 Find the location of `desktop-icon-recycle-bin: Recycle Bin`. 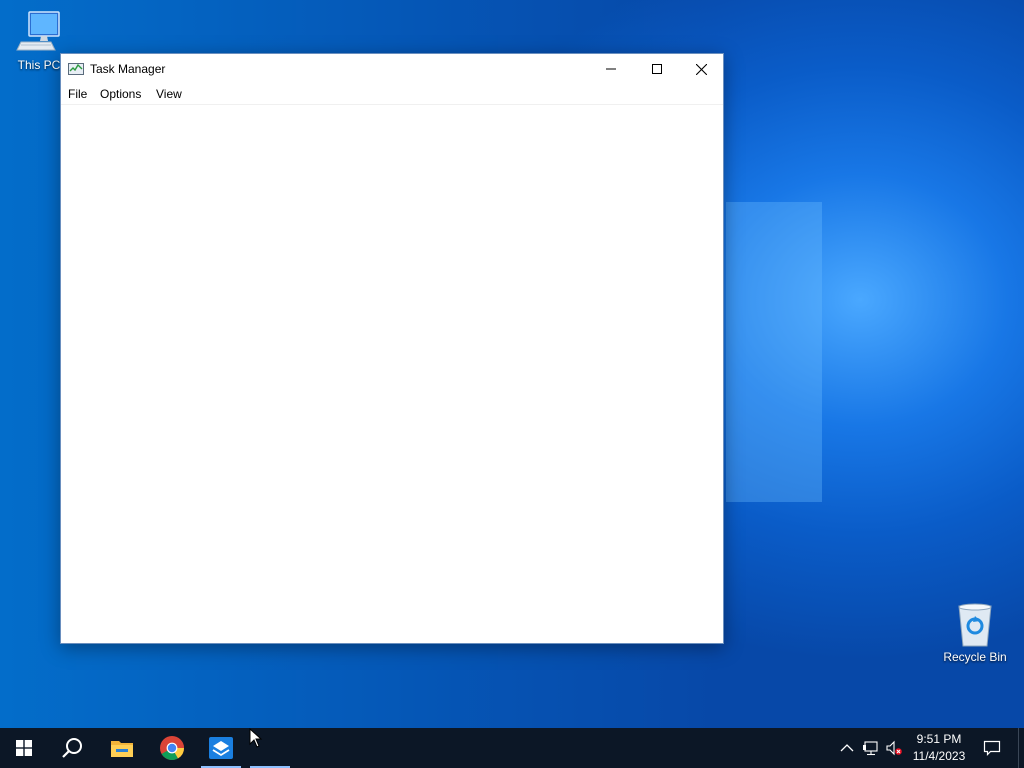

desktop-icon-recycle-bin: Recycle Bin is located at coordinates (975, 633).